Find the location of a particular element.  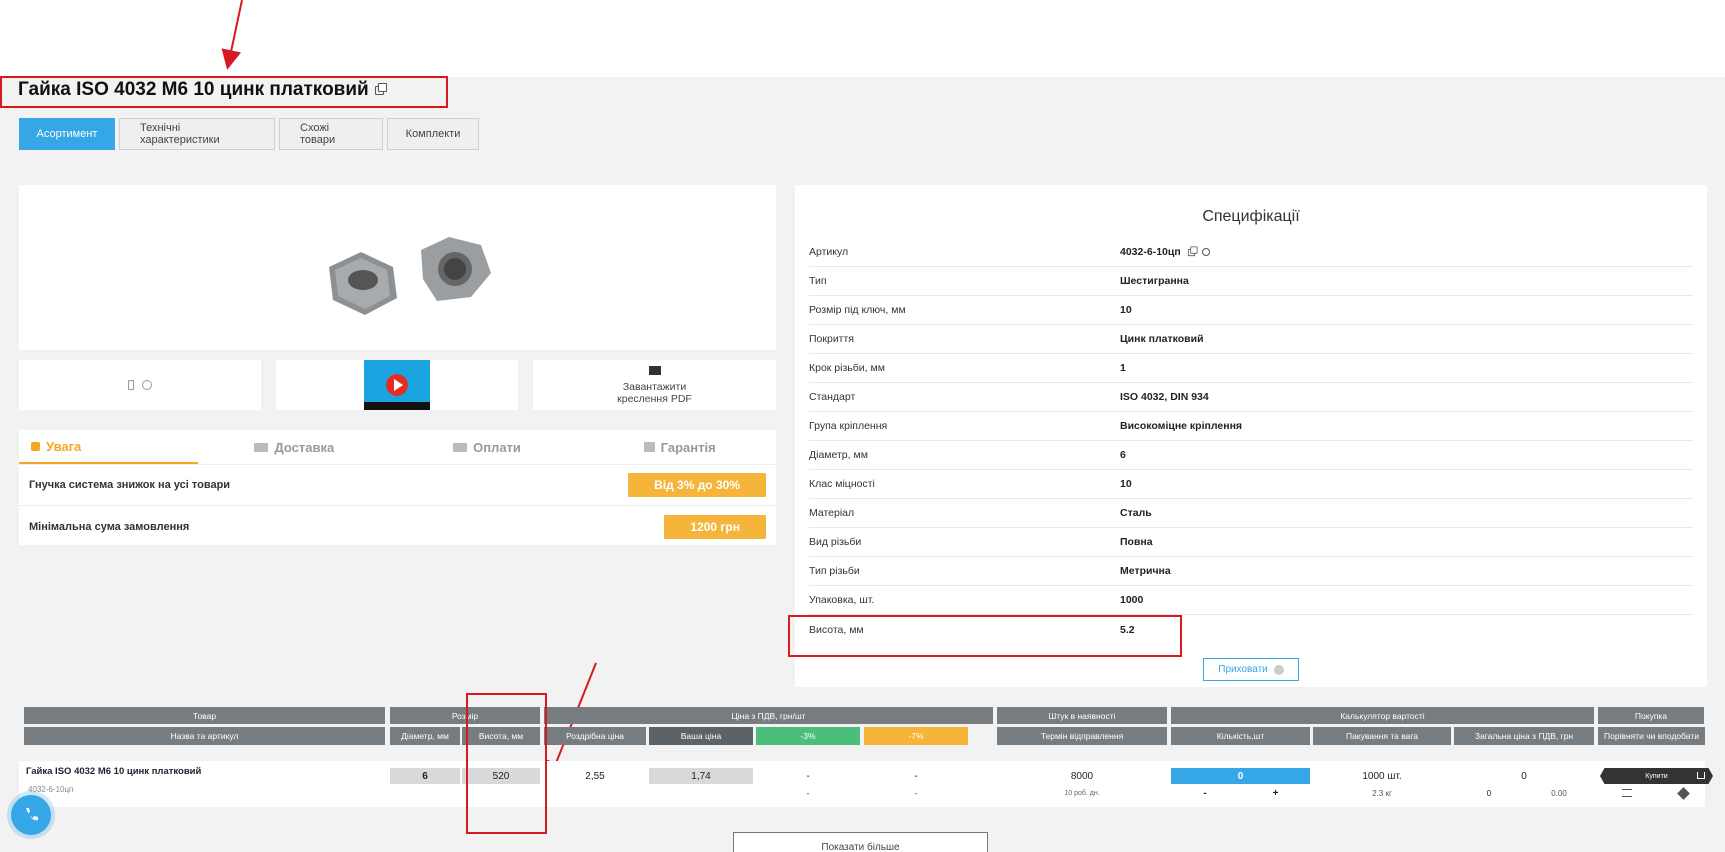

call-button is located at coordinates (31, 815).